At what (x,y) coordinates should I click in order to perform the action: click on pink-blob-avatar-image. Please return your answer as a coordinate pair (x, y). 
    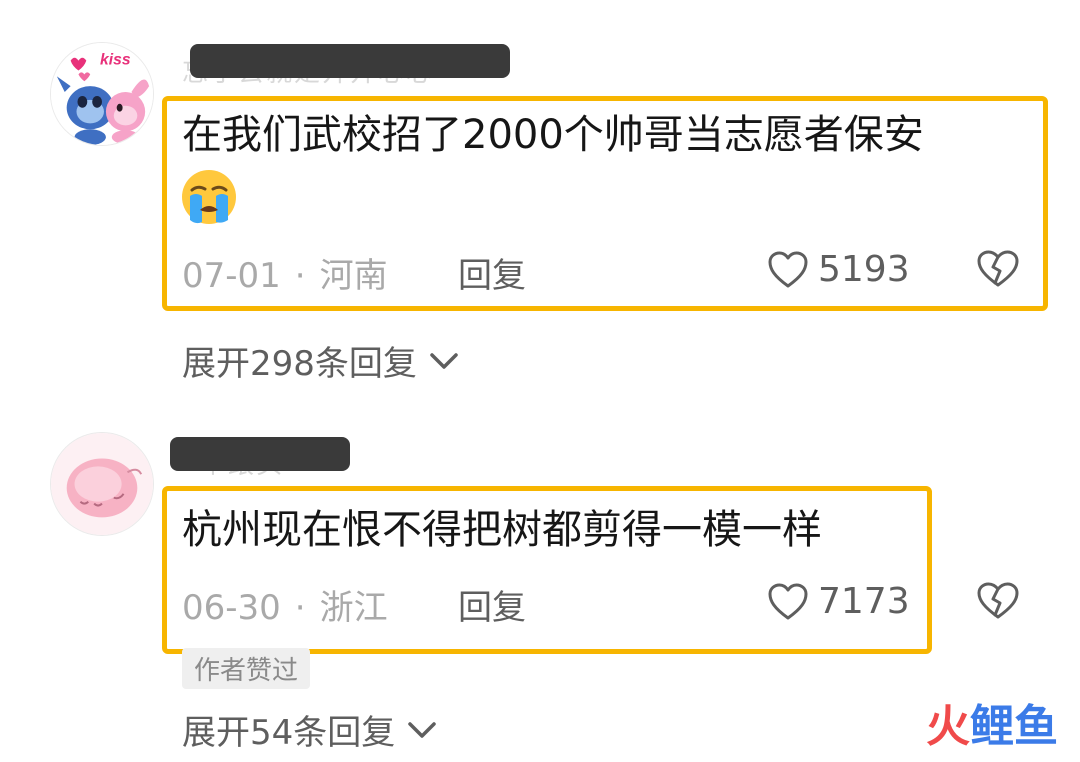
    Looking at the image, I should click on (102, 484).